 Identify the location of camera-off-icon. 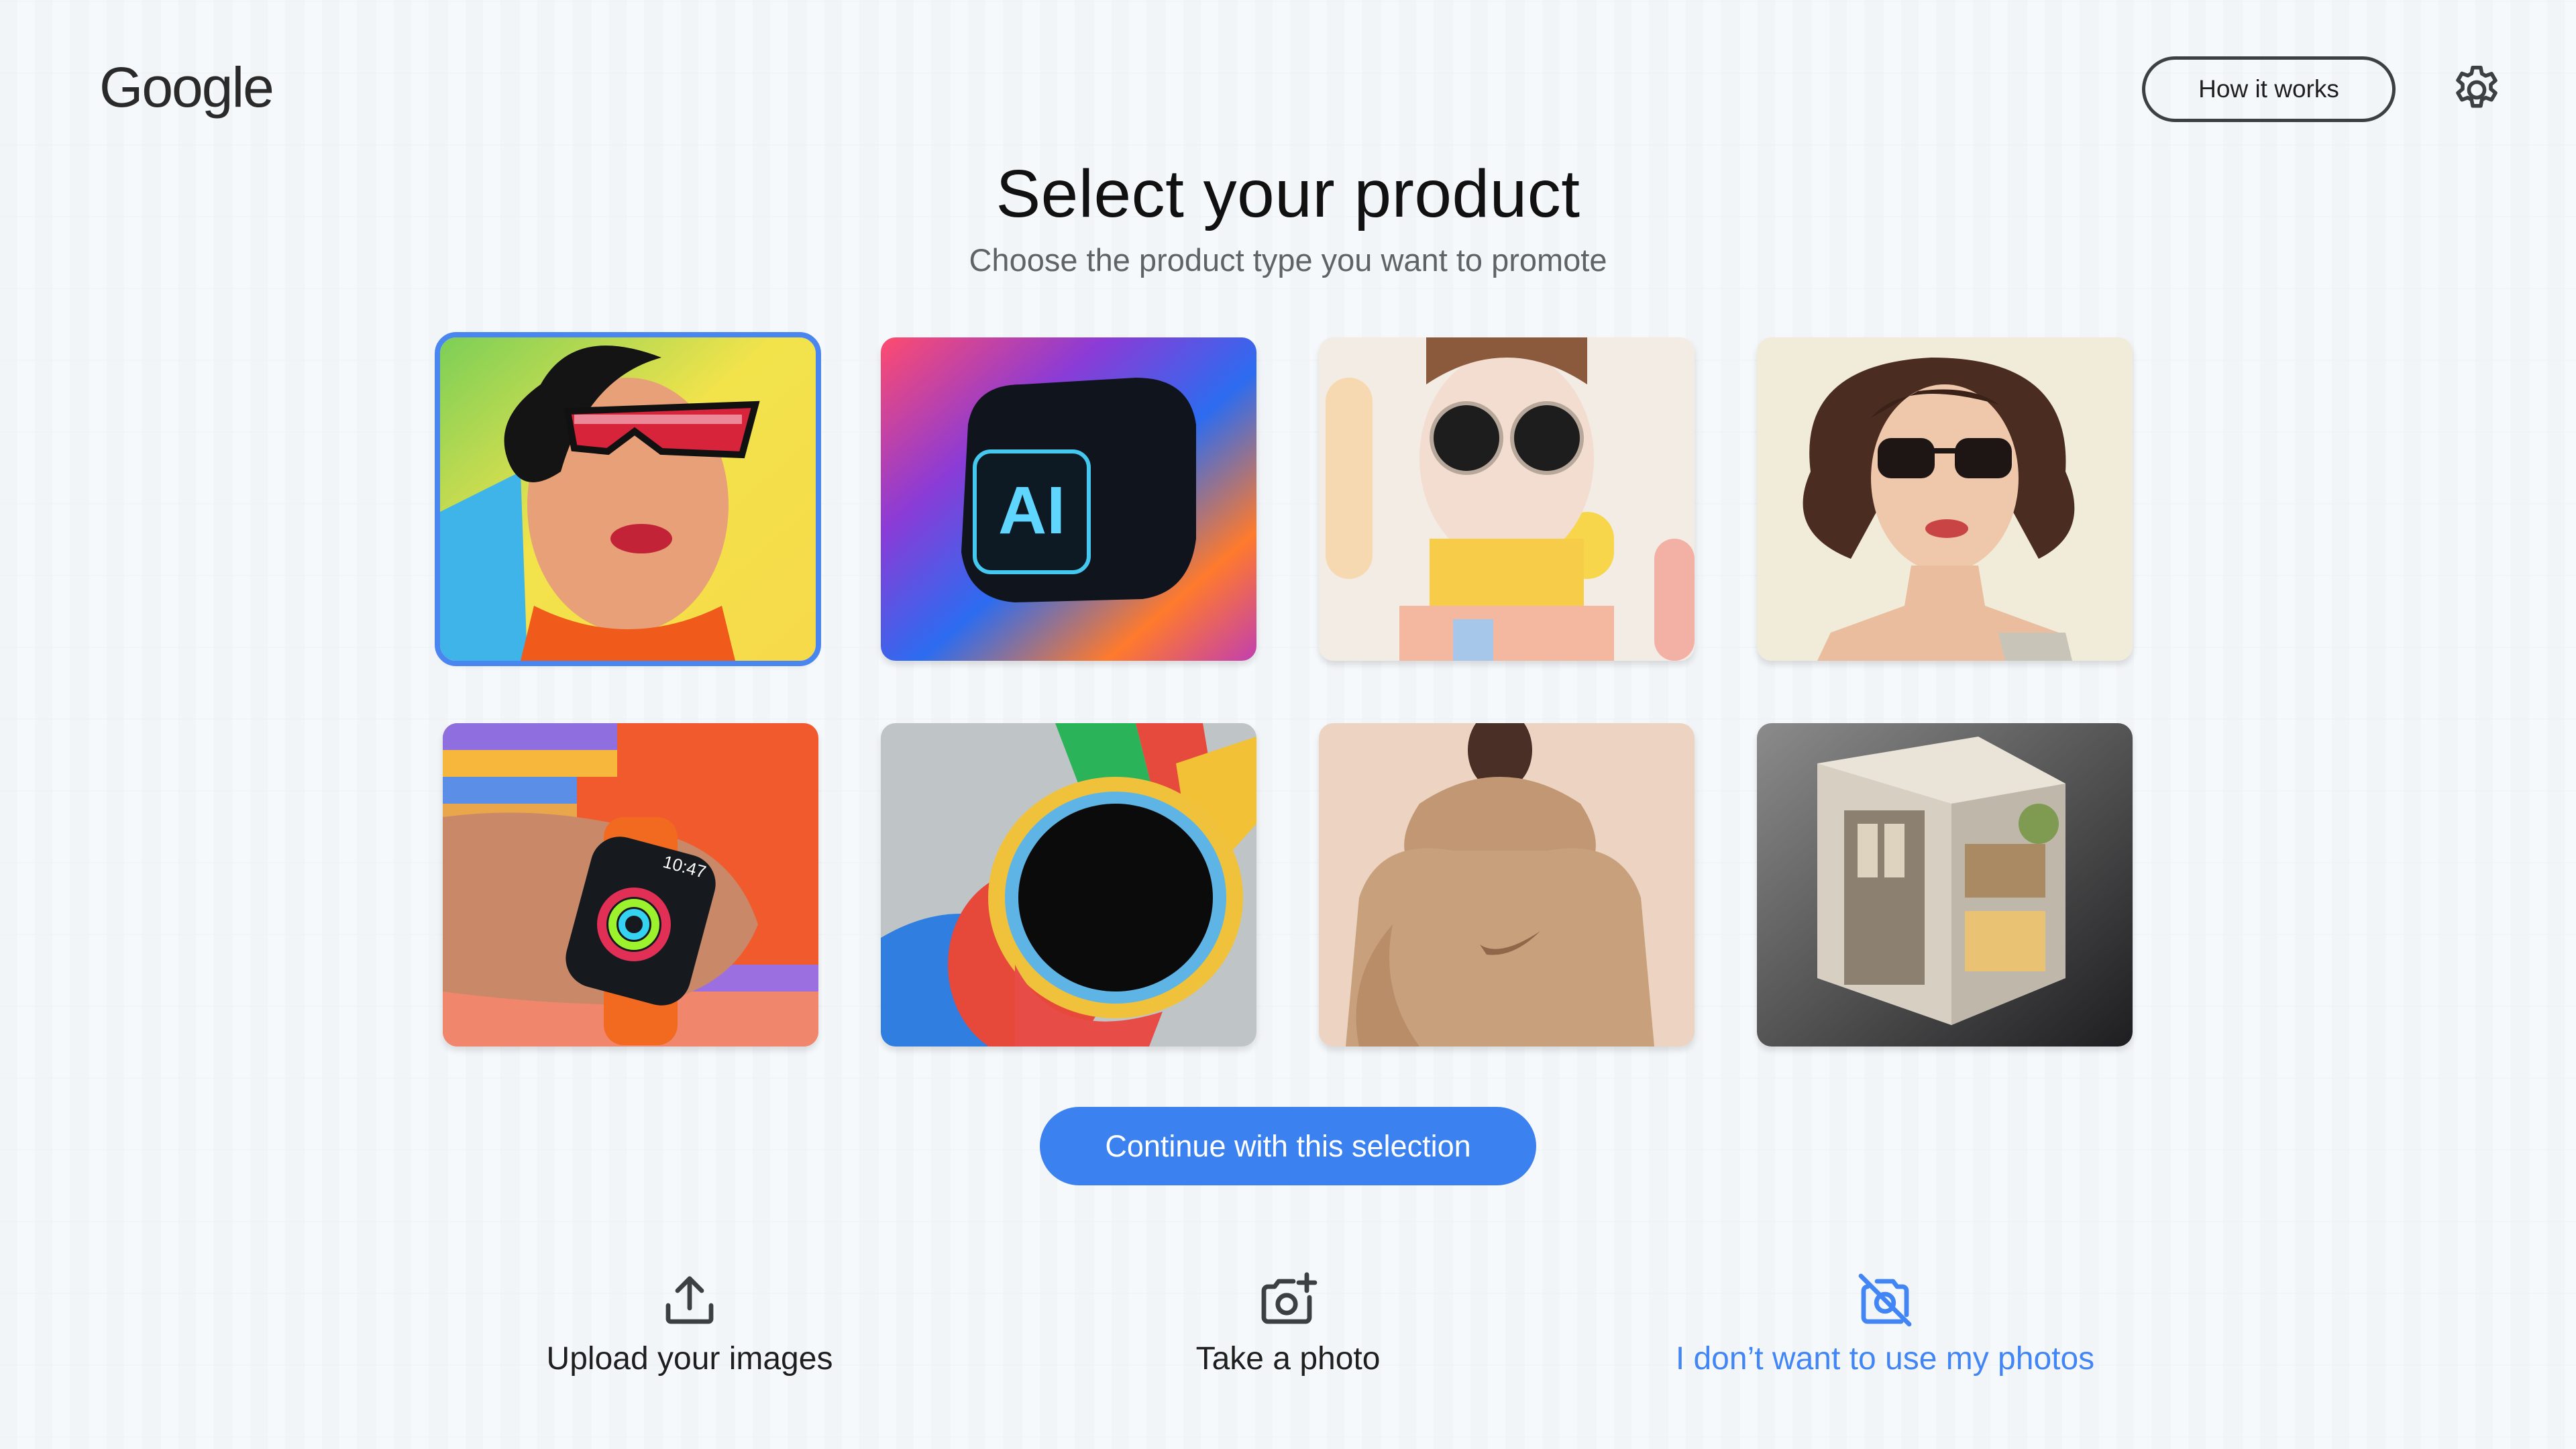
(1885, 1300).